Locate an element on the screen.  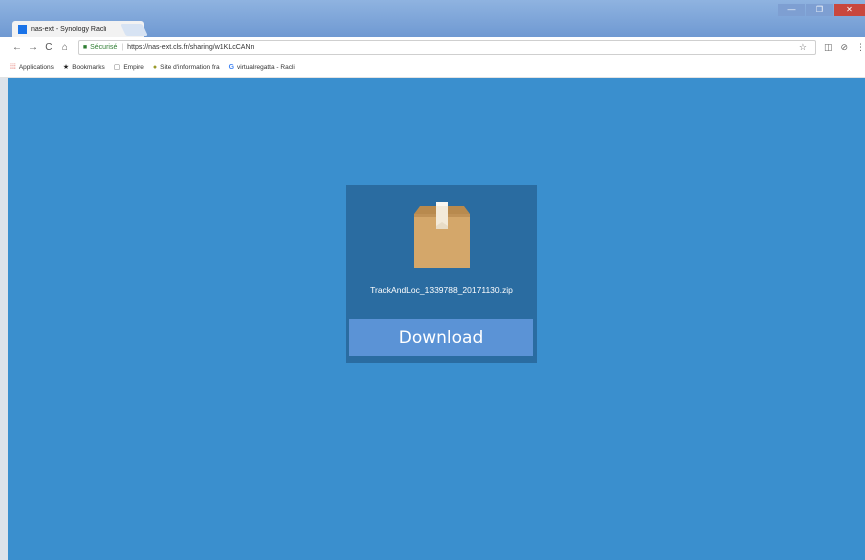
menu-icon: ⋮ is located at coordinates (860, 47).